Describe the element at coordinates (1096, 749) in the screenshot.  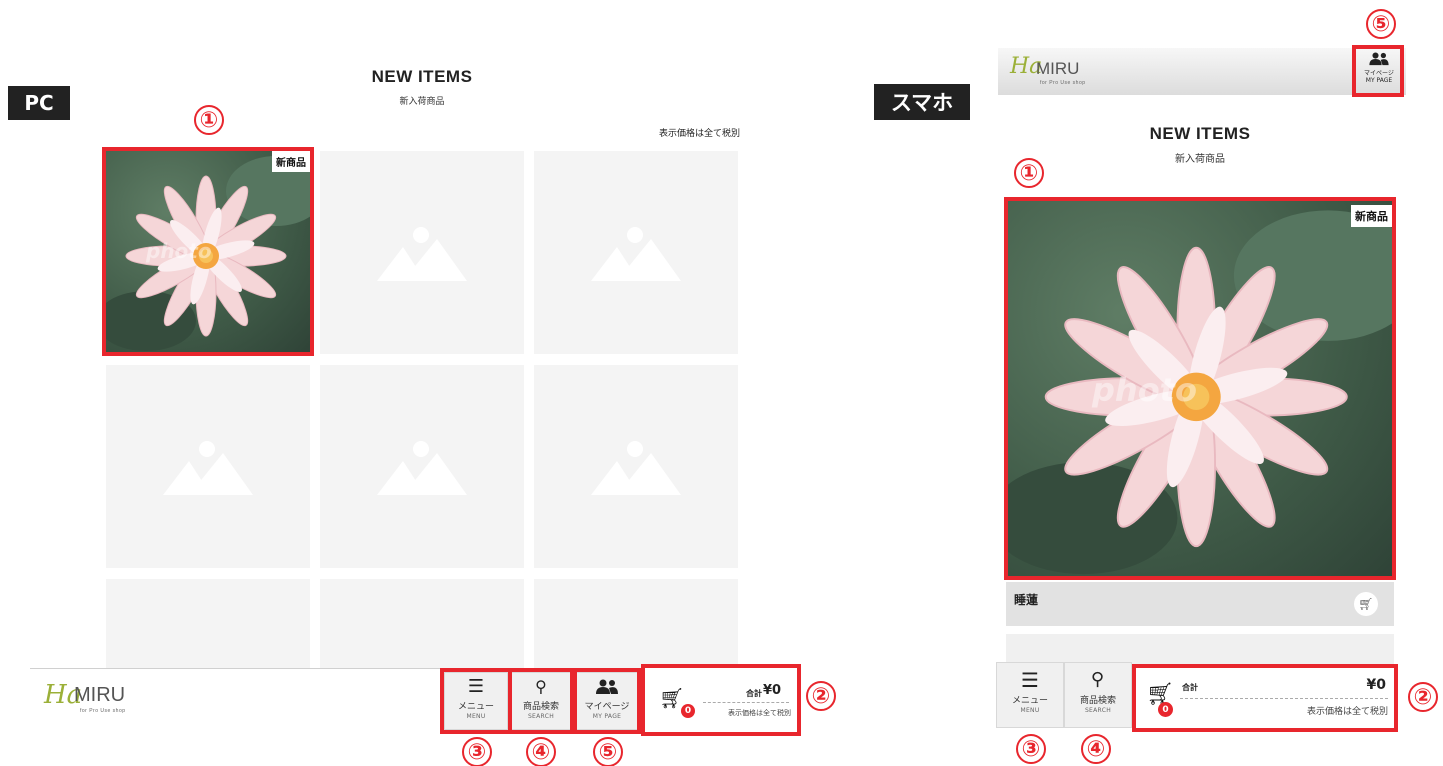
I see `sp-marker-search: ④` at that location.